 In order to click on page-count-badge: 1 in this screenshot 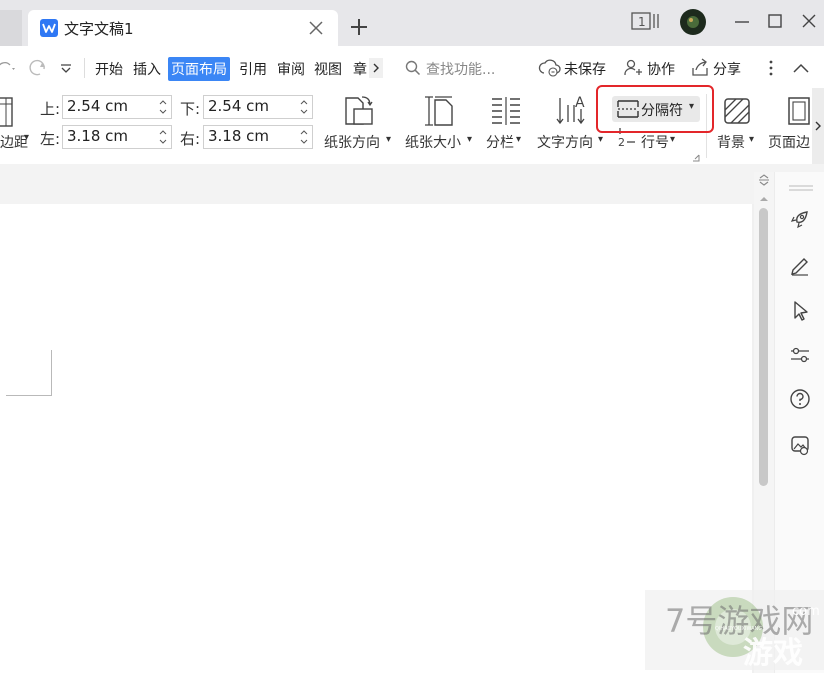, I will do `click(642, 22)`.